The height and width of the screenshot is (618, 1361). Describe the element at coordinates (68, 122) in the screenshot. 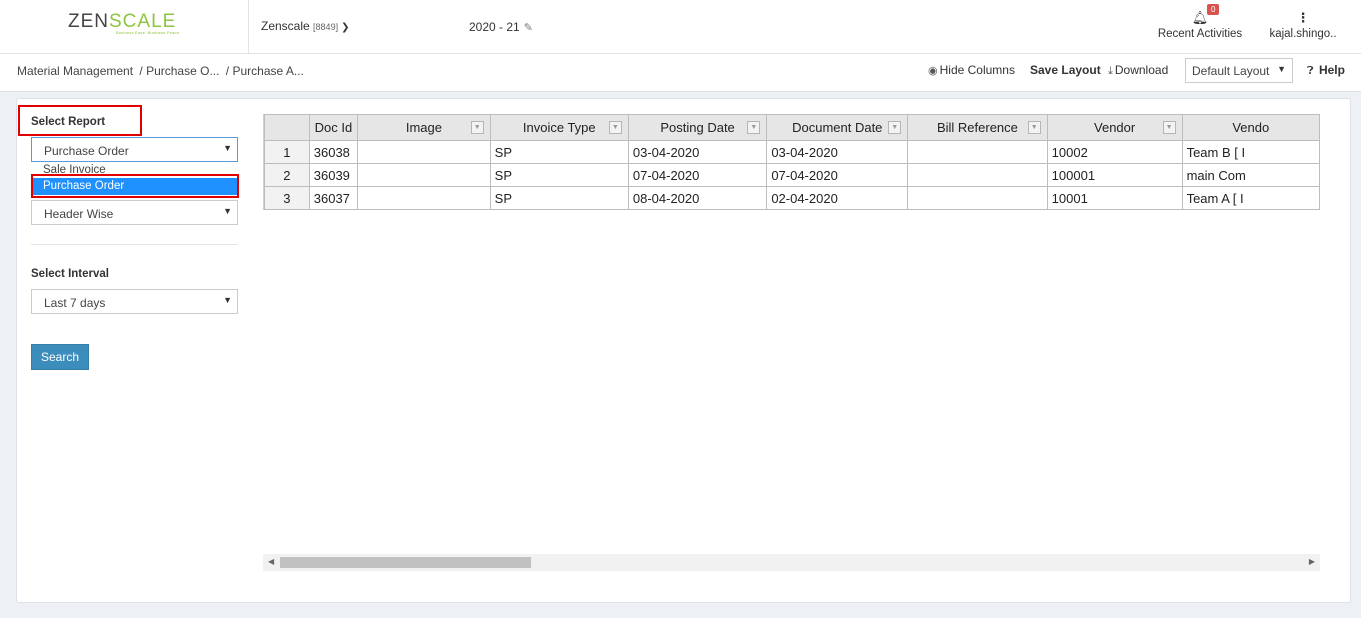

I see `select-report-label: Select Report` at that location.